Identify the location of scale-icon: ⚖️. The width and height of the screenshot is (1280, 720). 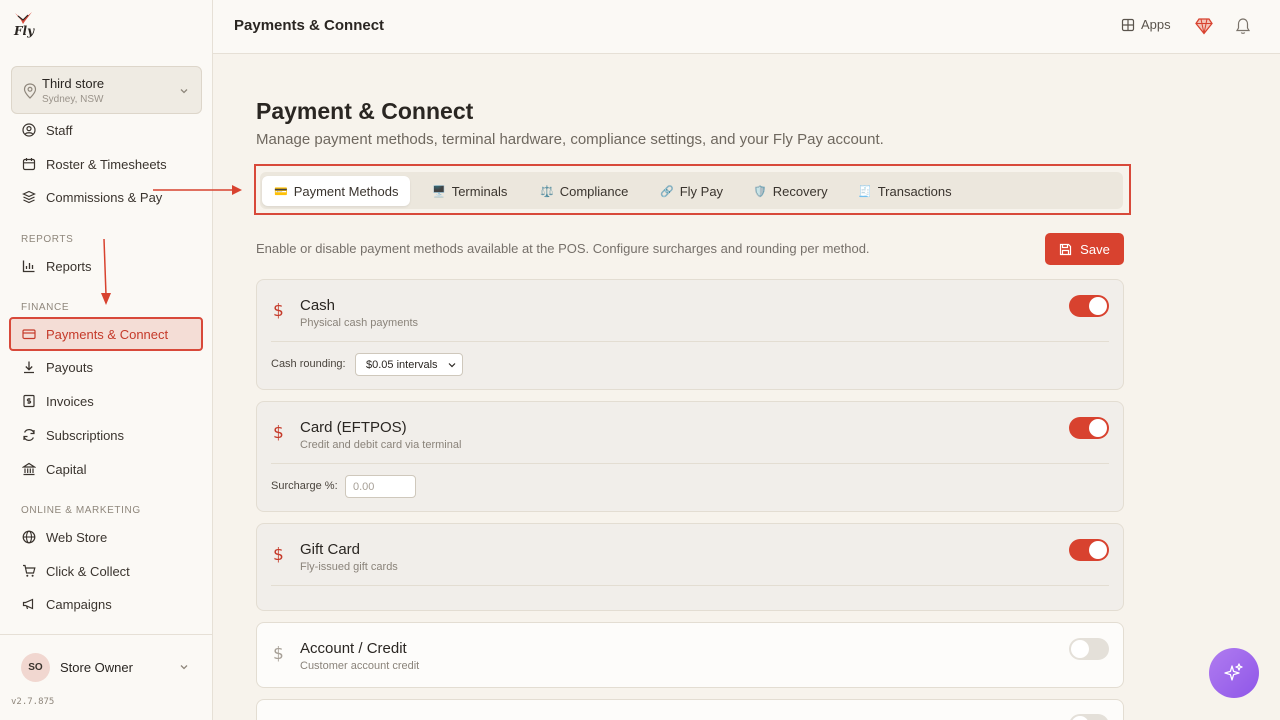
(547, 191).